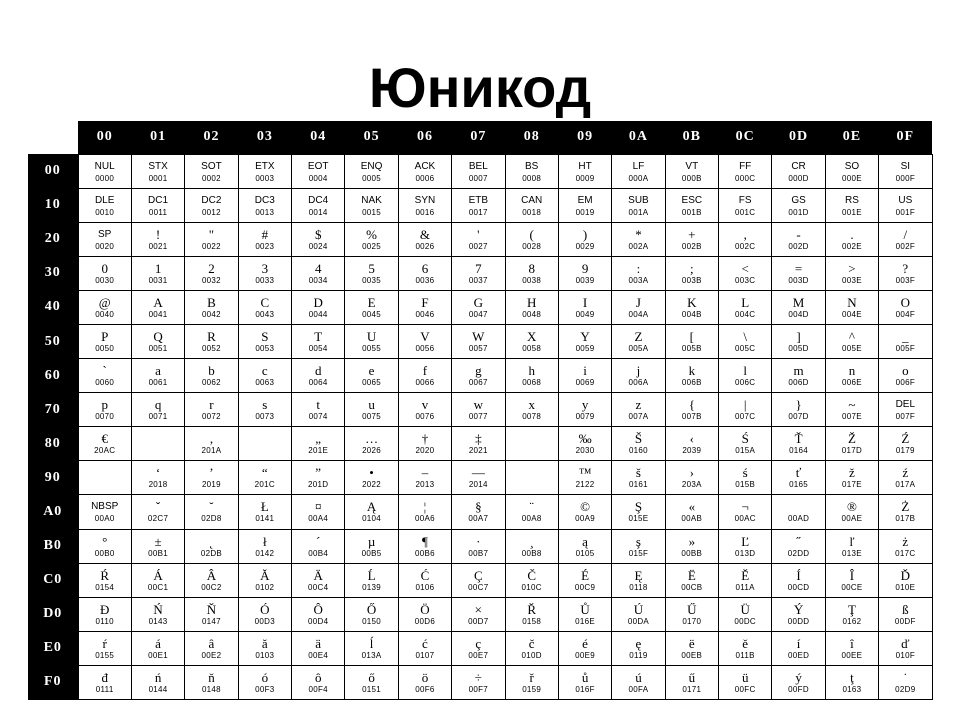  What do you see at coordinates (531, 546) in the screenshot?
I see `code-cell-00B8: ¸ 00B8` at bounding box center [531, 546].